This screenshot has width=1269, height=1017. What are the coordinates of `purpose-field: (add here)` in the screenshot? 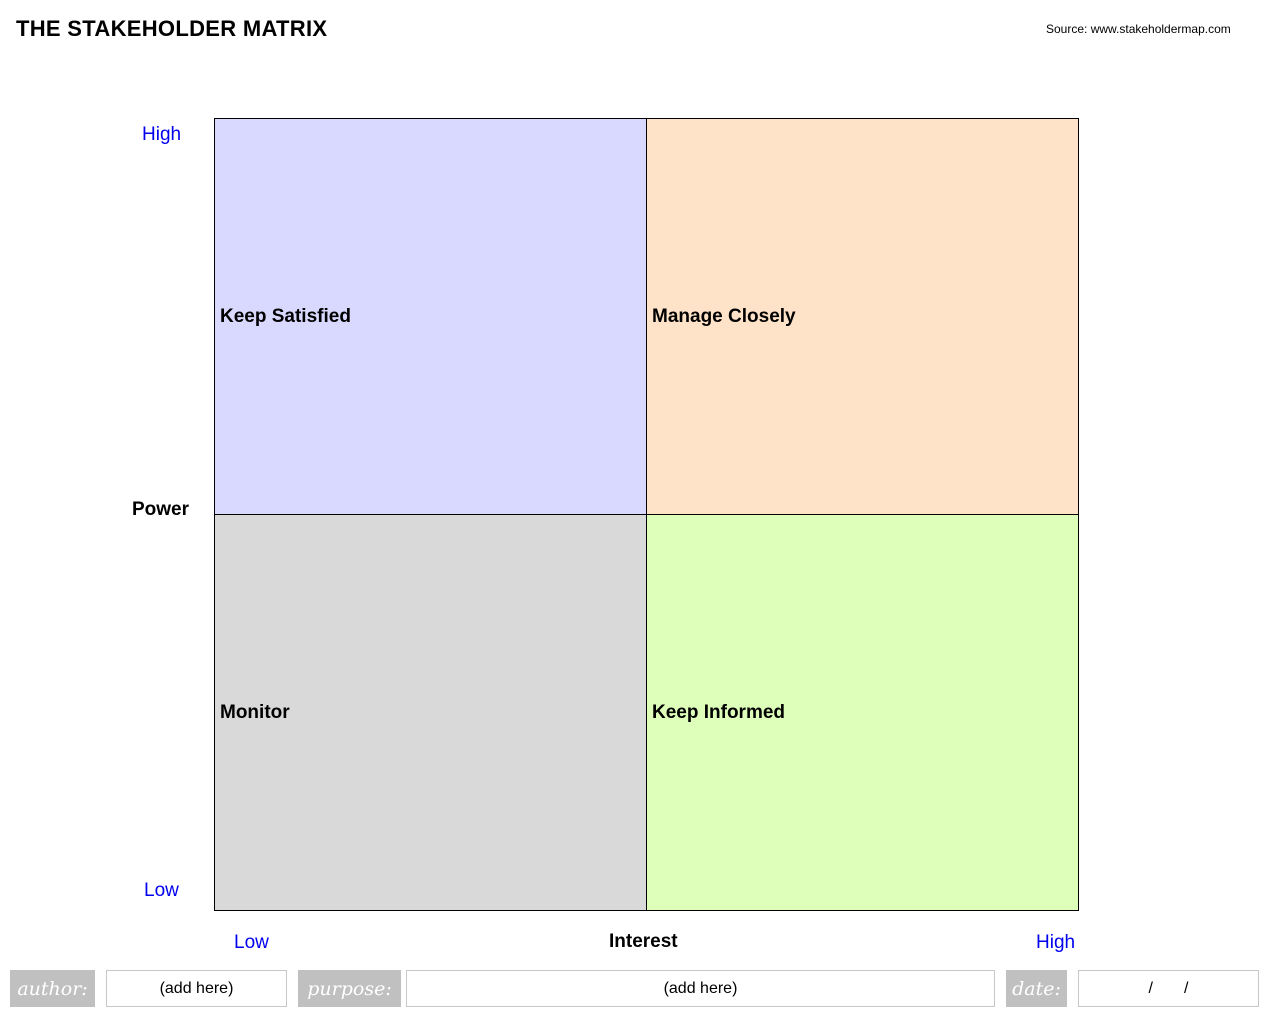 It's located at (700, 988).